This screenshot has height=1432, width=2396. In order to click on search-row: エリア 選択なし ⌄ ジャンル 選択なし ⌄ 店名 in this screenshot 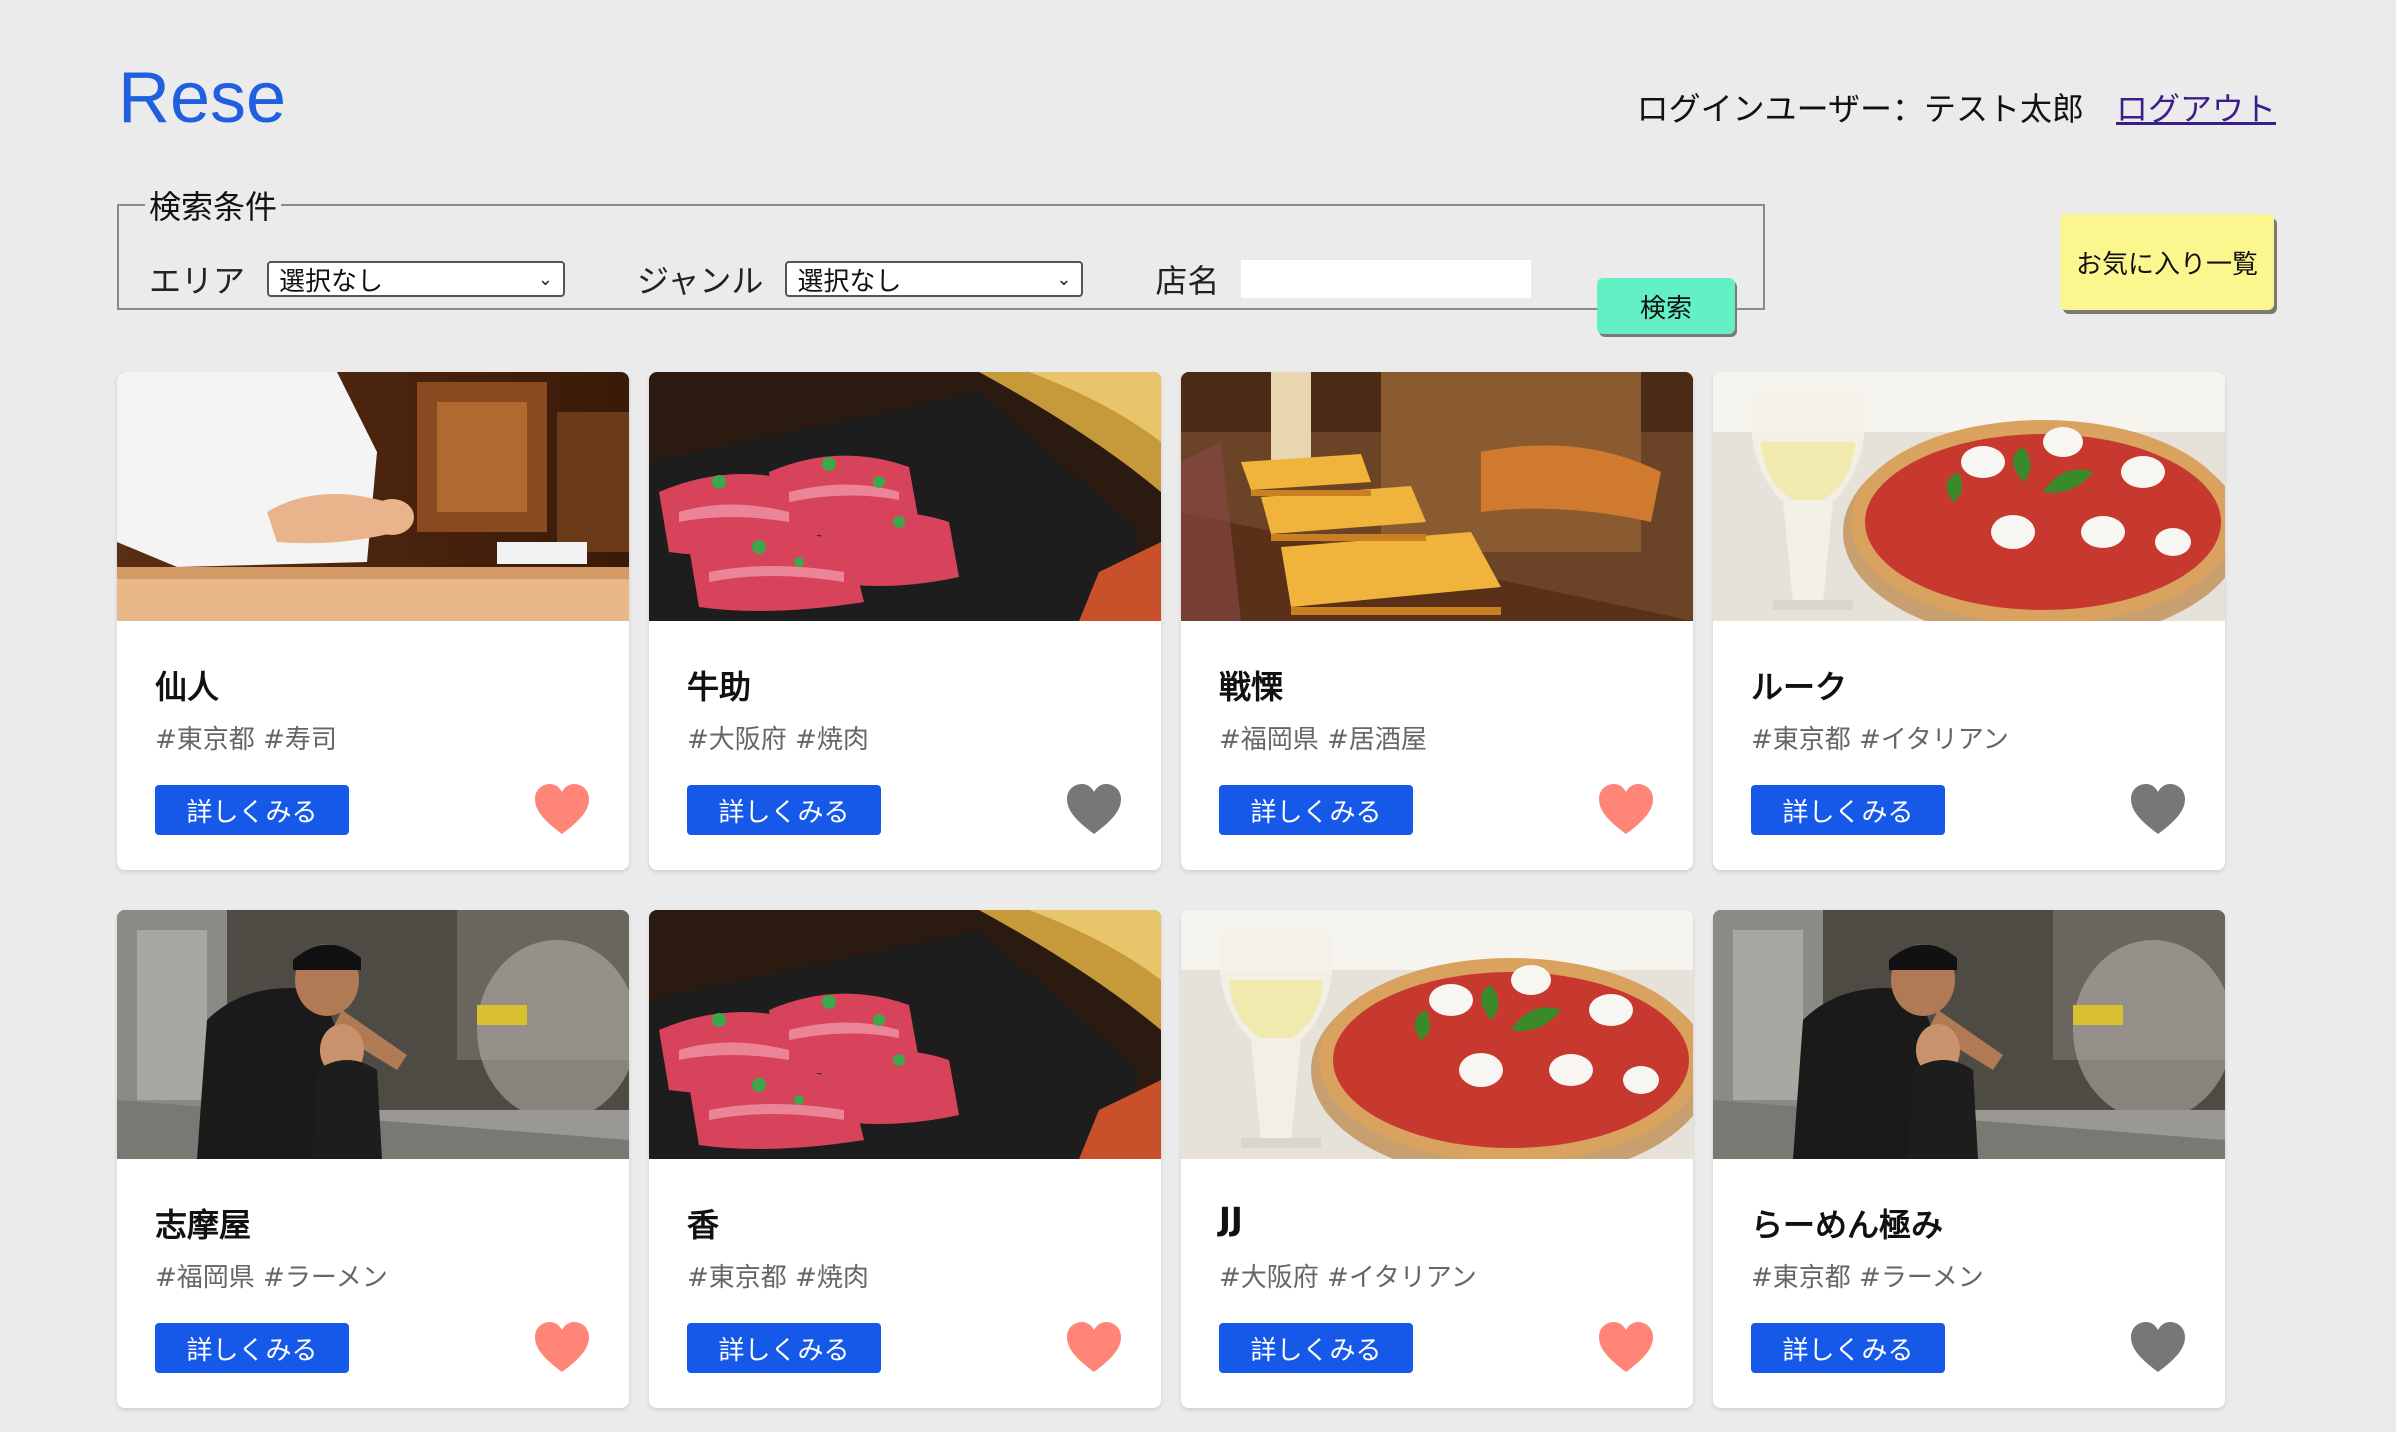, I will do `click(840, 279)`.